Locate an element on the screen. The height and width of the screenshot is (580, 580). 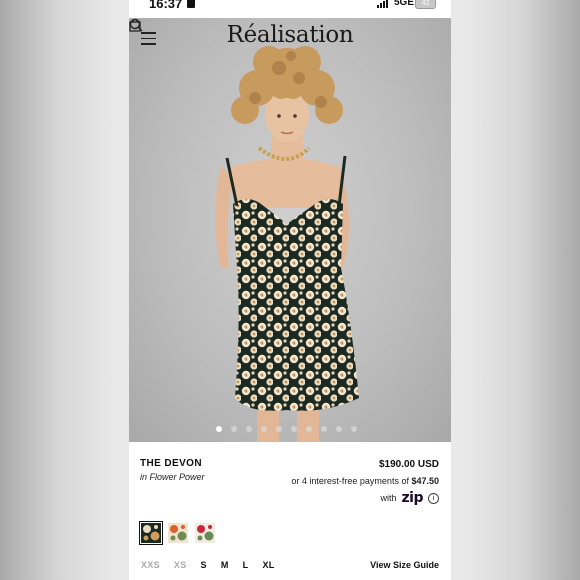
product-color: in Flower Power is located at coordinates (172, 477).